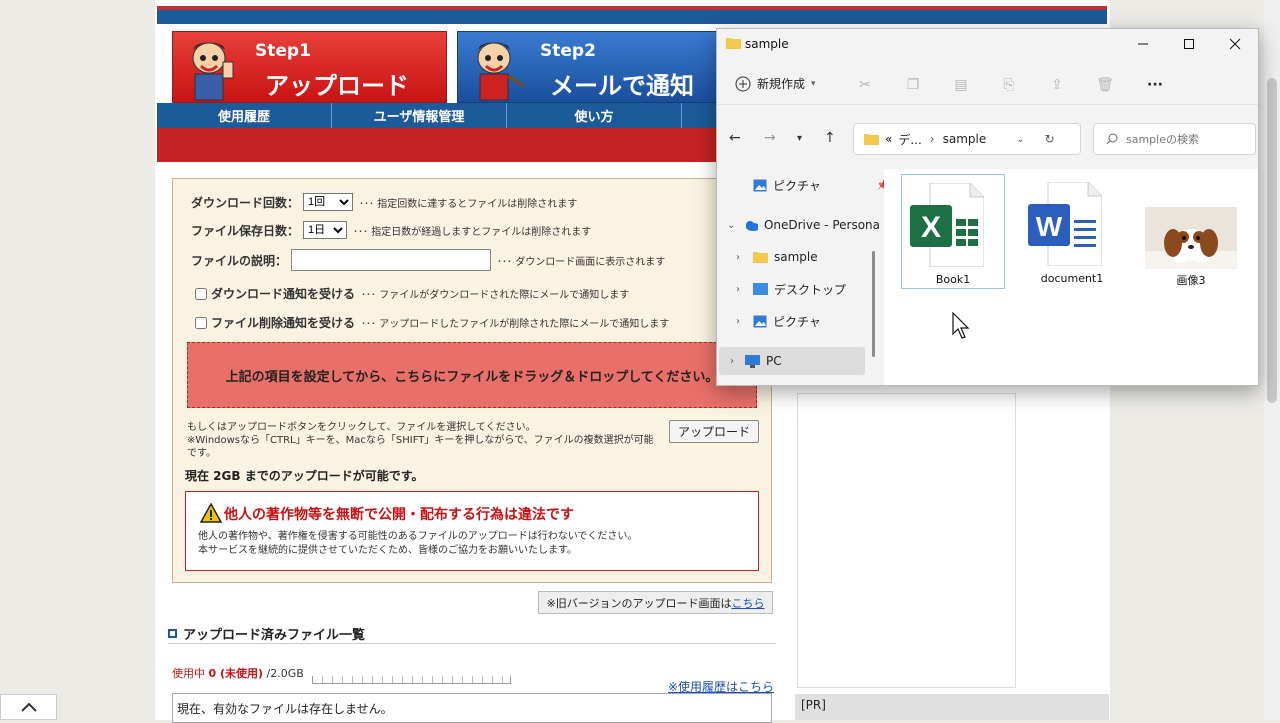  Describe the element at coordinates (391, 260) in the screenshot. I see `description-input` at that location.